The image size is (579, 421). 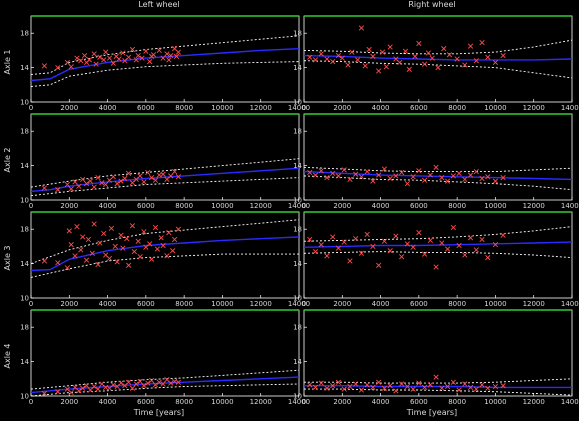 I want to click on x-tick-label: 2000, so click(x=342, y=402).